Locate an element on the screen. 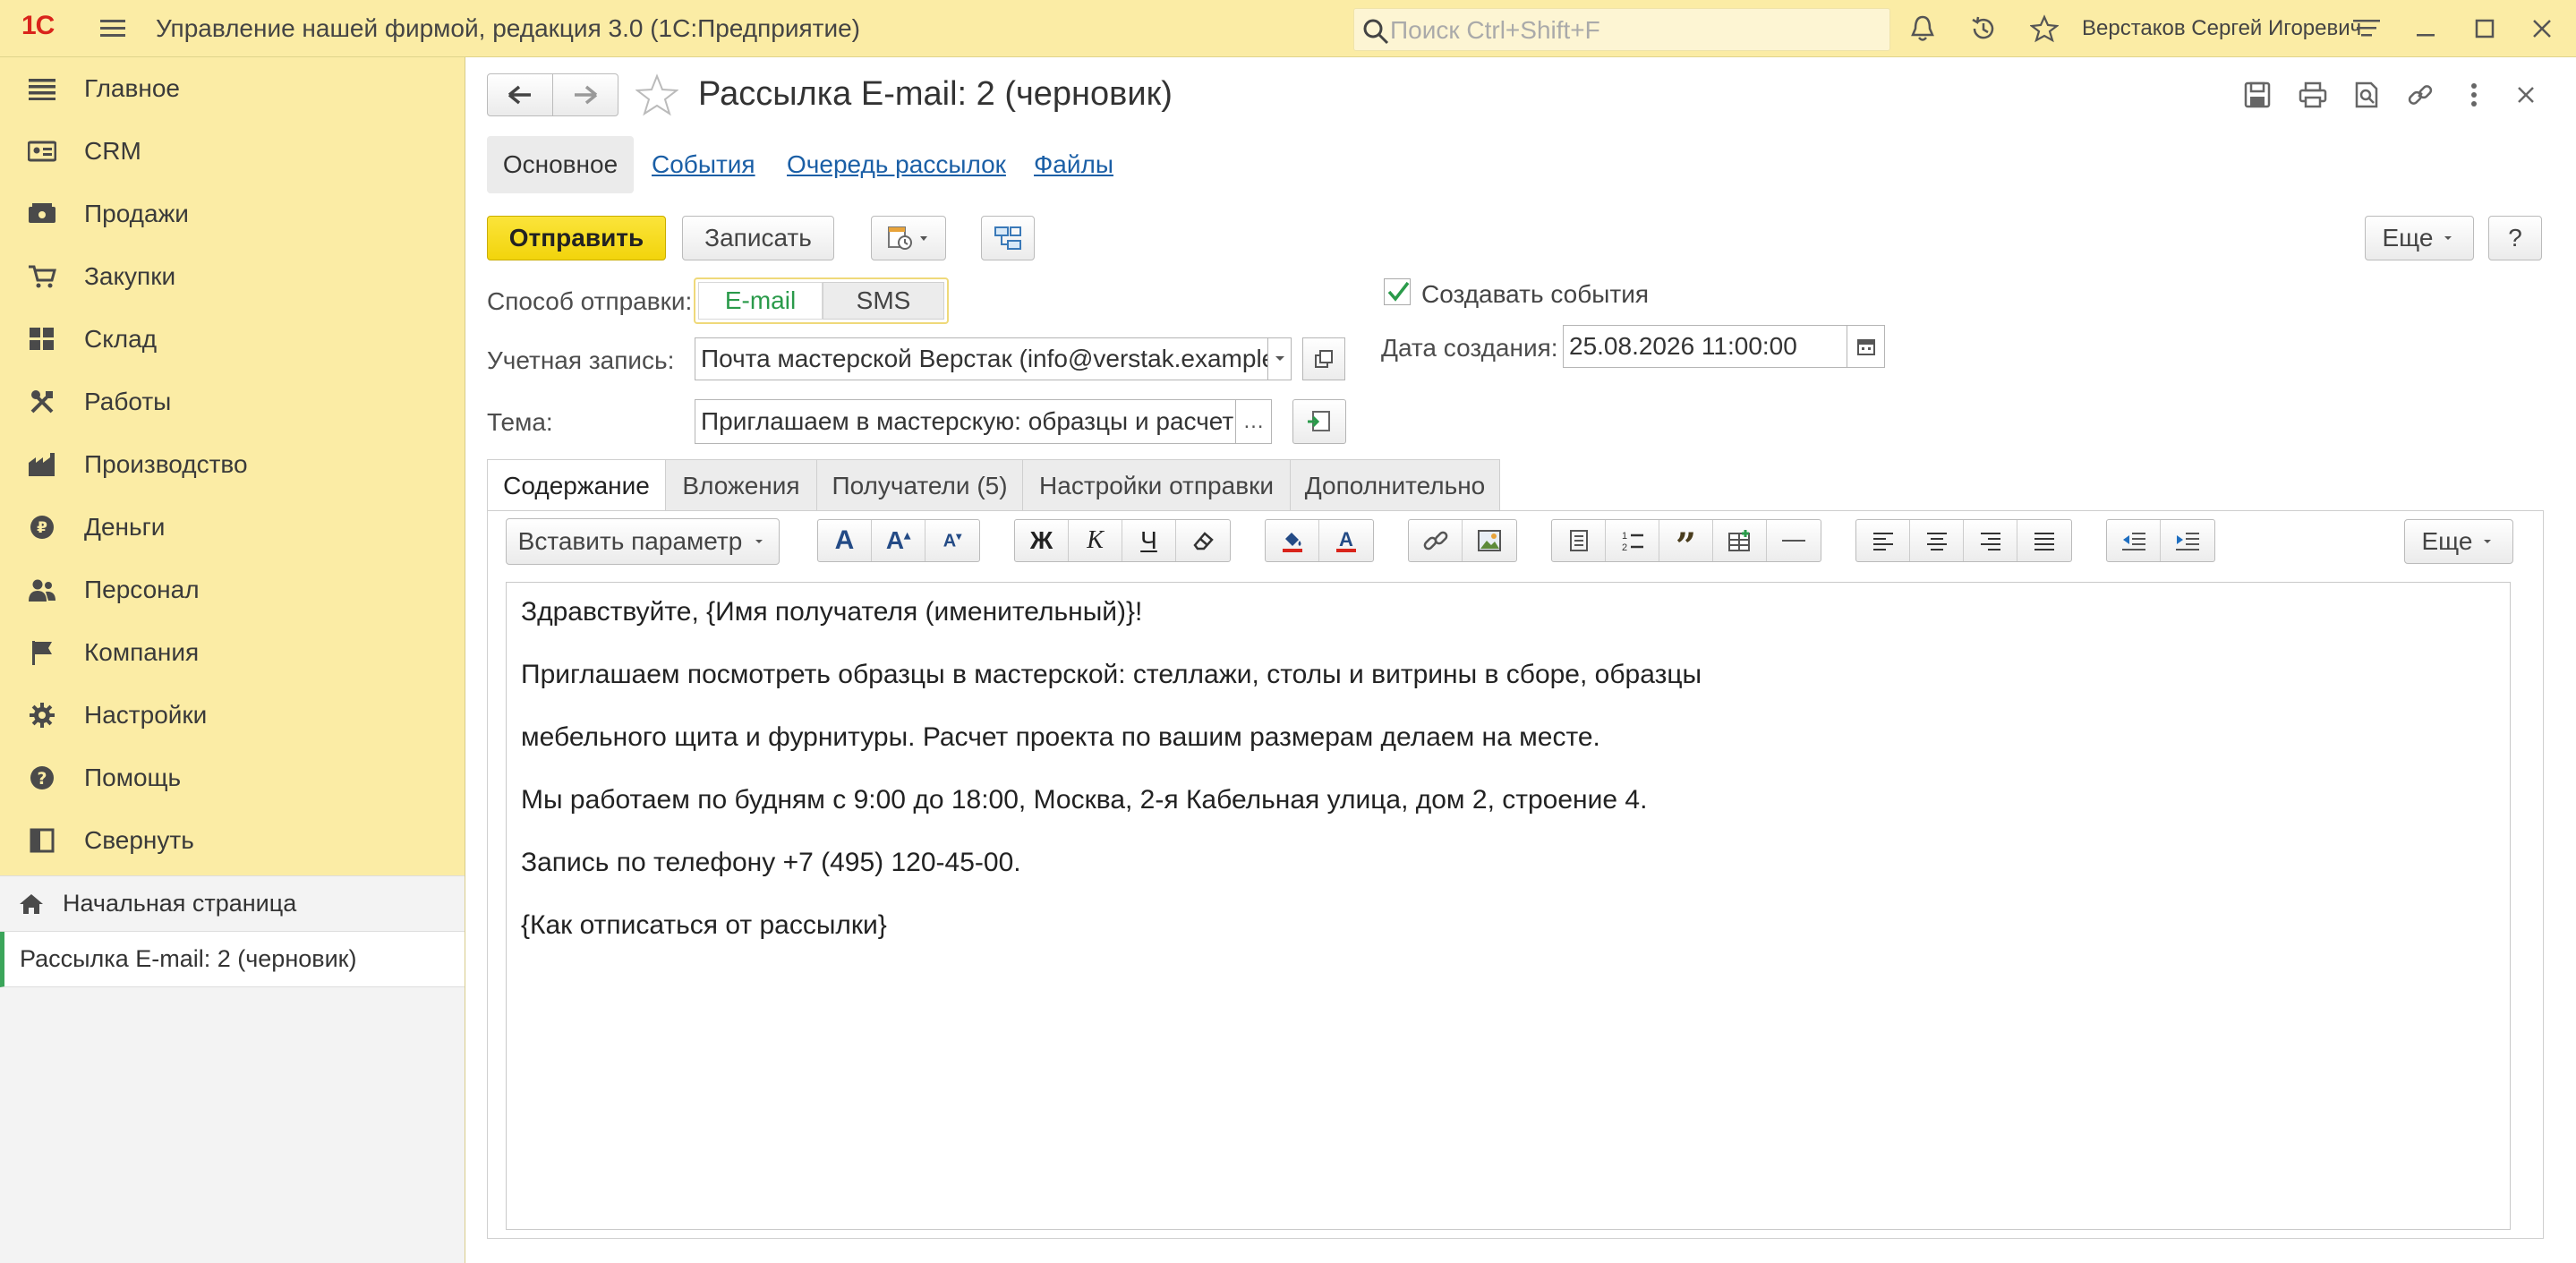  italic-icon: К is located at coordinates (1095, 541).